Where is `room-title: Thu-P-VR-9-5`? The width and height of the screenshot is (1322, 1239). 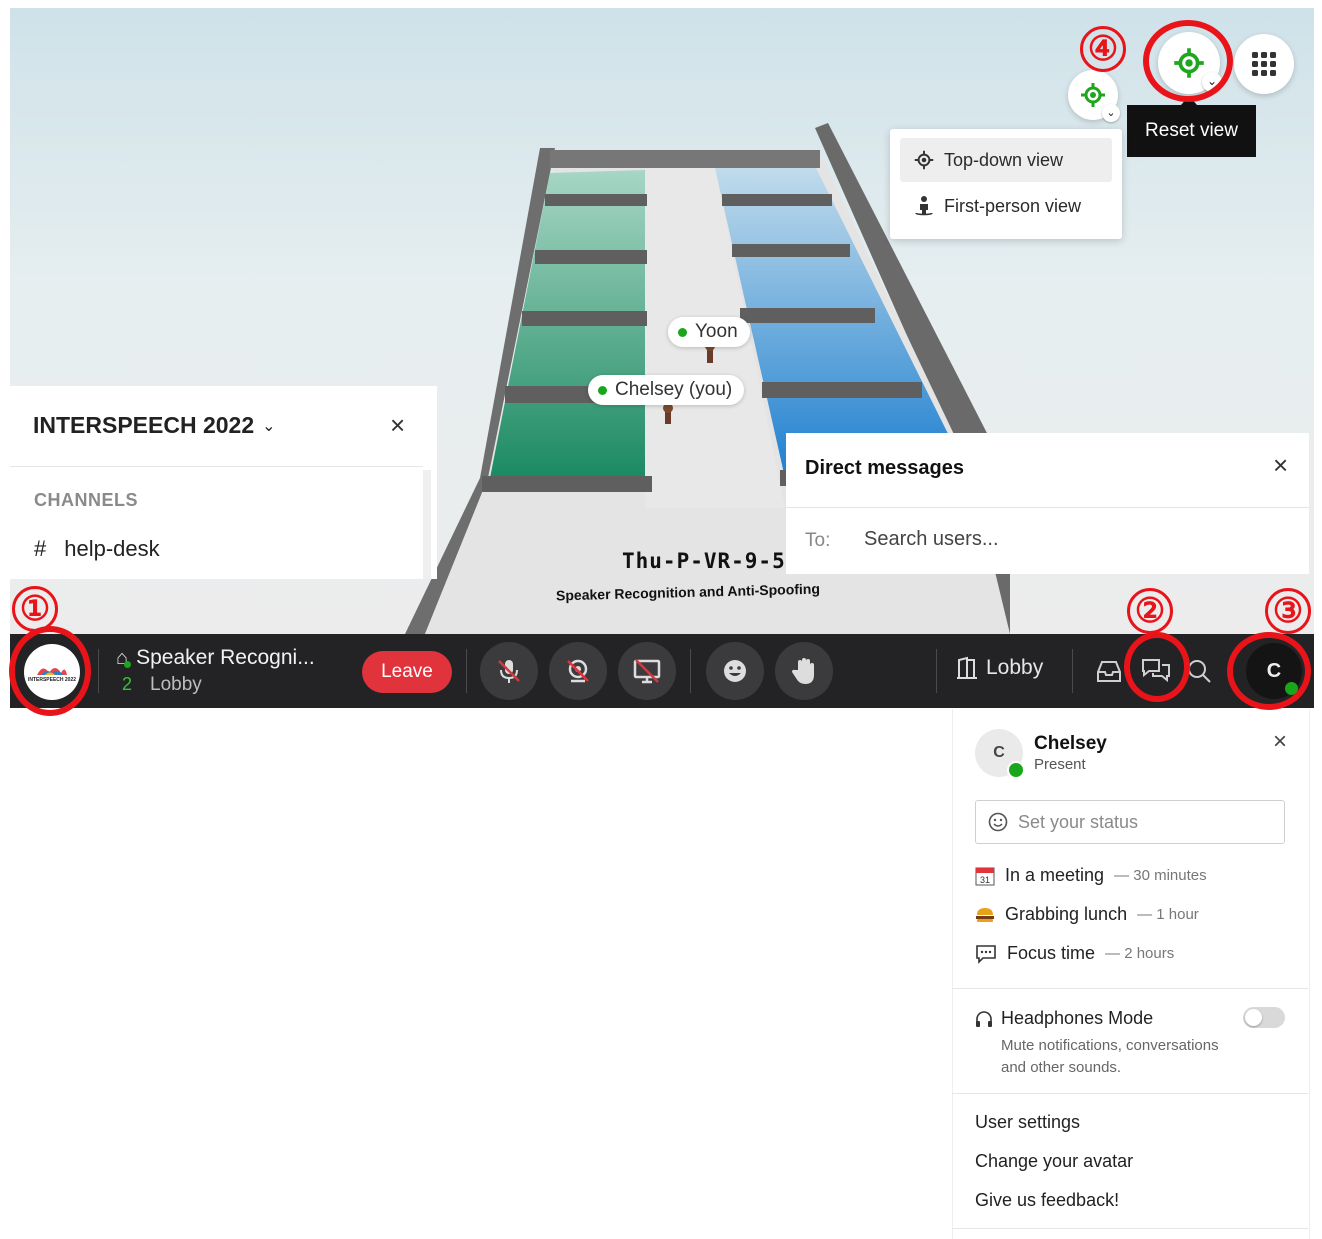
room-title: Thu-P-VR-9-5 is located at coordinates (704, 561).